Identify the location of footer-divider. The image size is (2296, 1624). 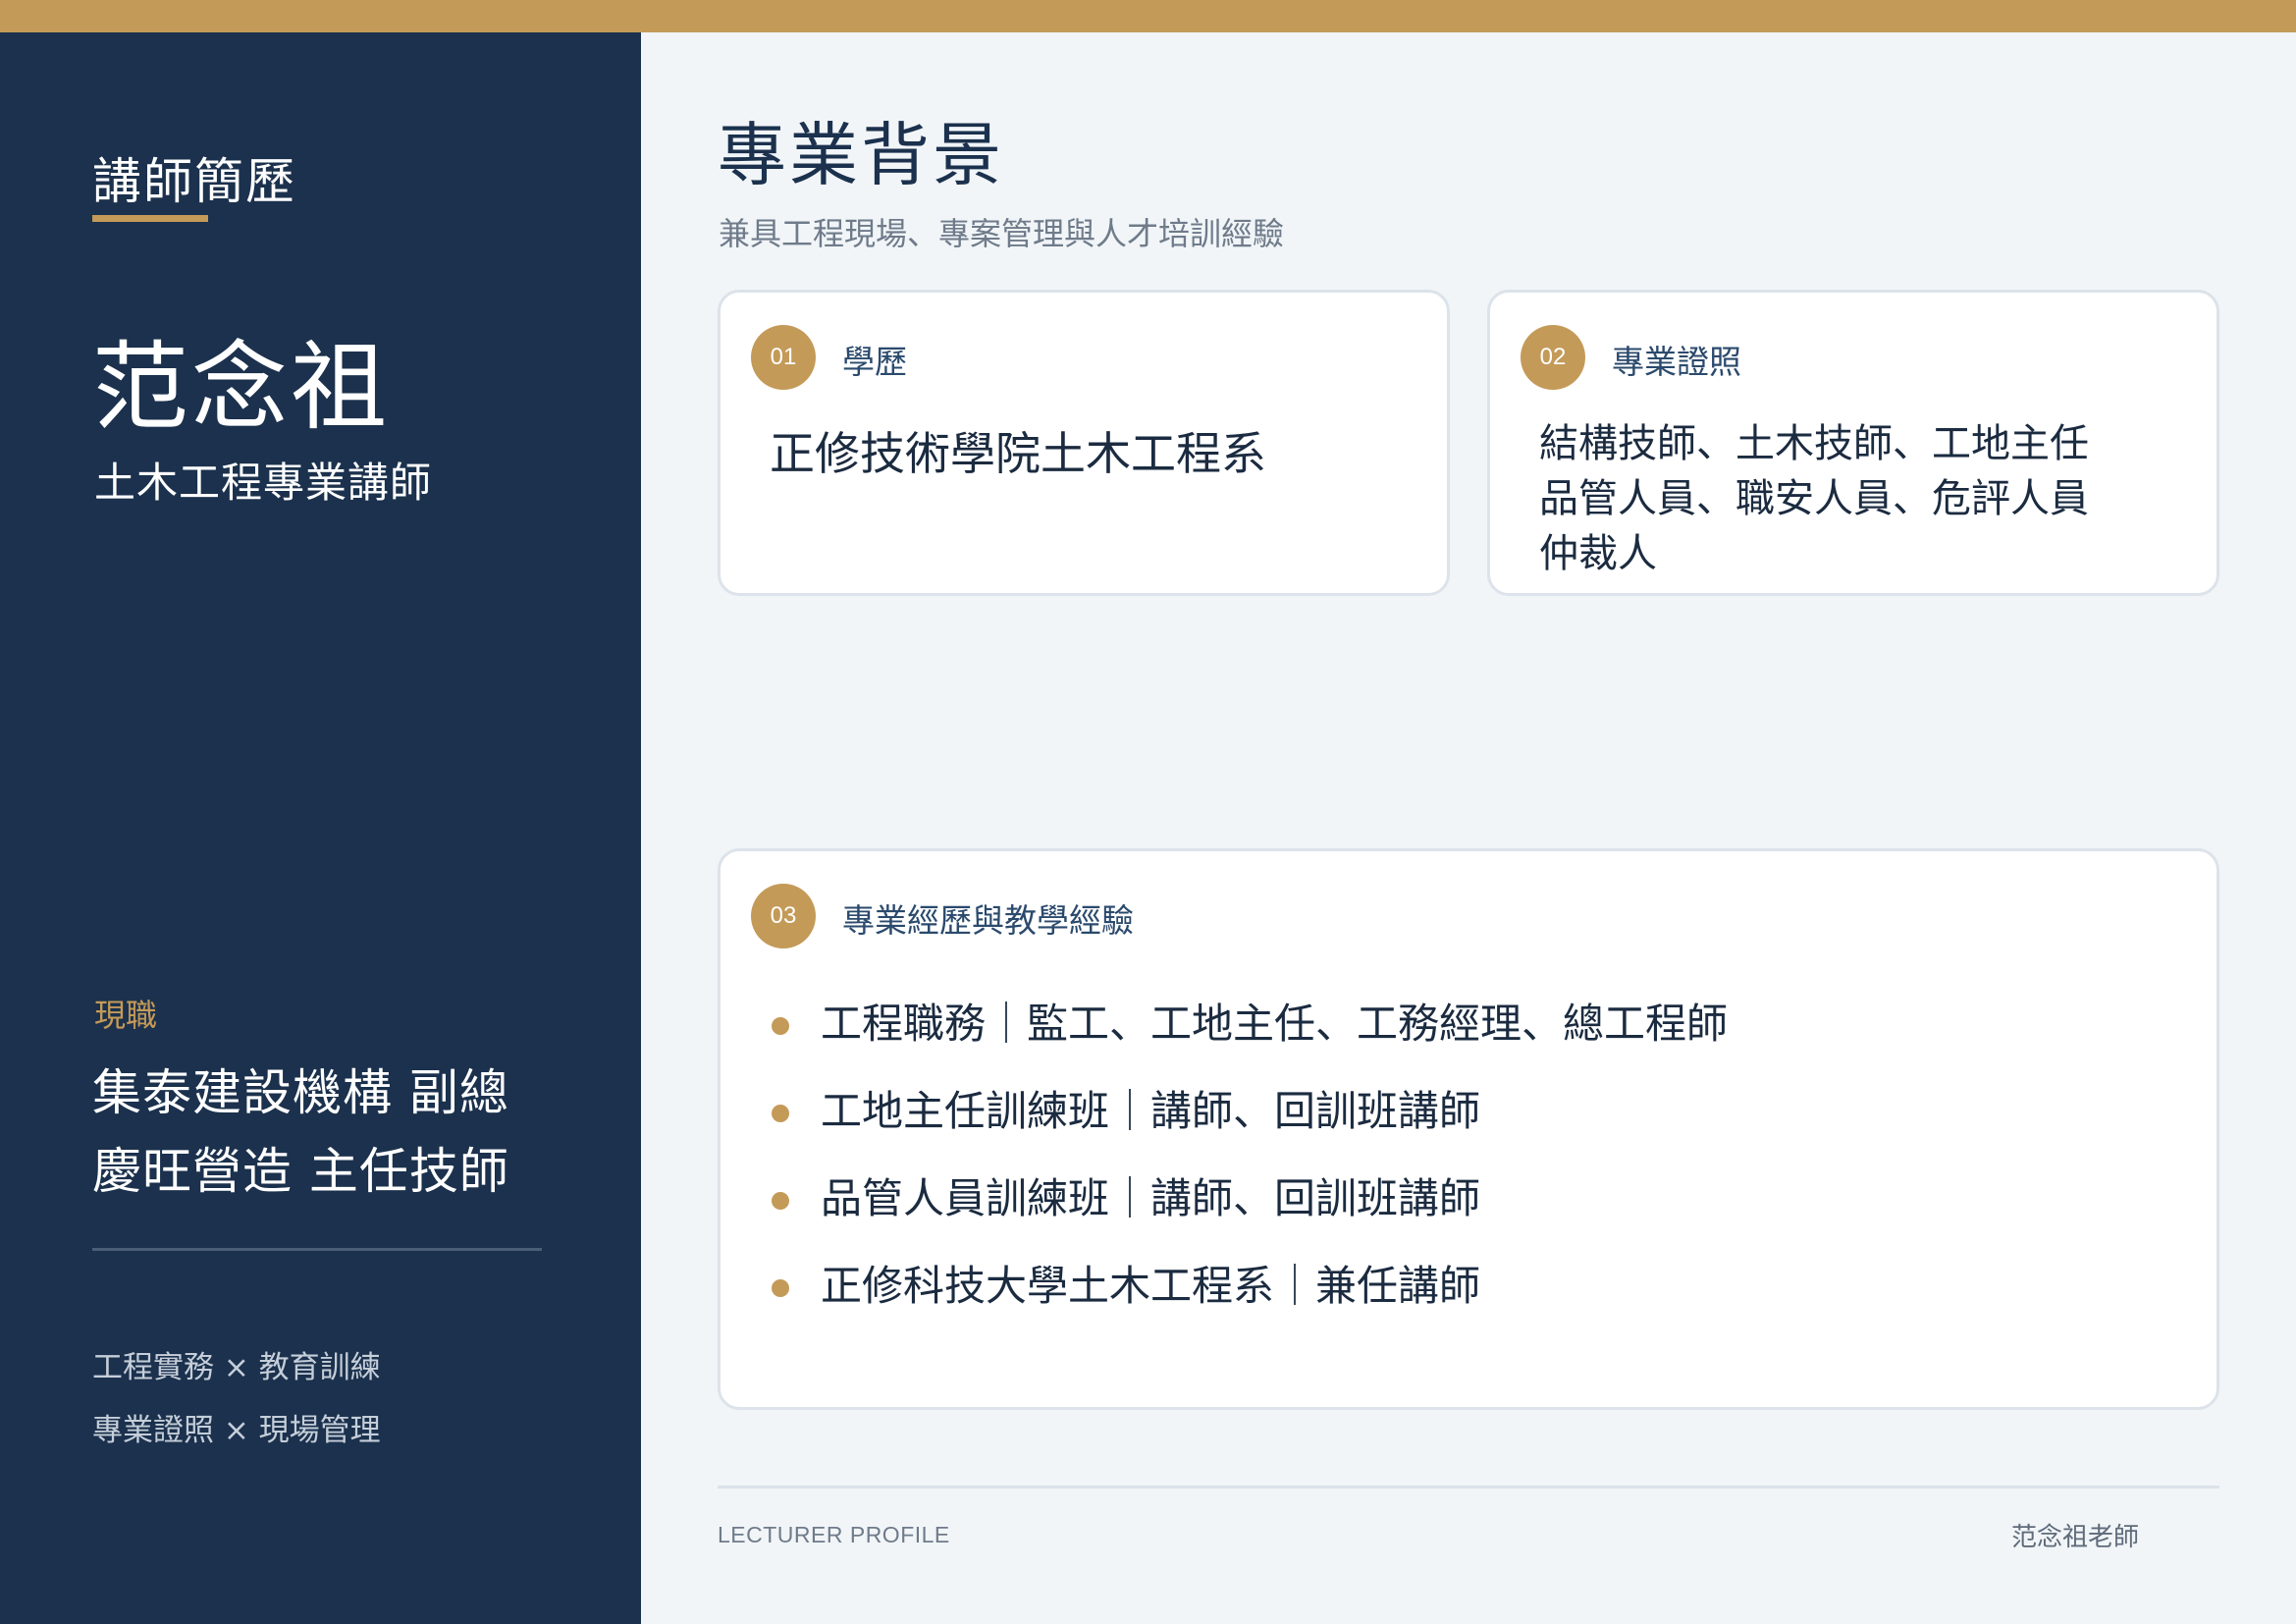
(1468, 1487).